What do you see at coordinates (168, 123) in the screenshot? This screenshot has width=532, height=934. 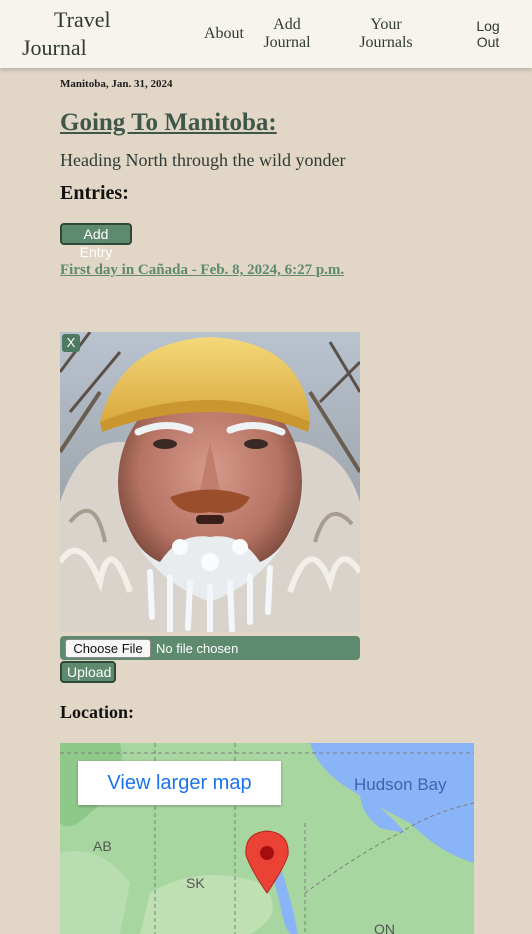 I see `journal-title: Going To Manitoba:` at bounding box center [168, 123].